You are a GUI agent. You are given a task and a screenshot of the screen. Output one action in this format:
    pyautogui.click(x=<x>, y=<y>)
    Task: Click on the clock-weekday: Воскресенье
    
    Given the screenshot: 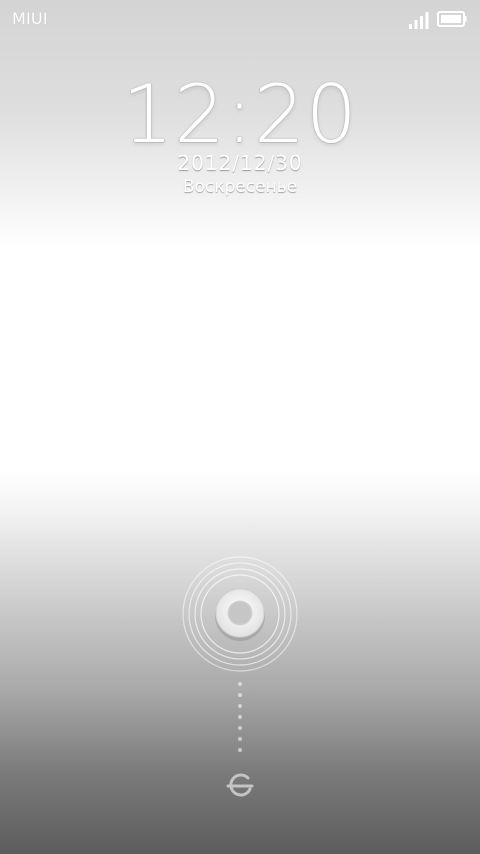 What is the action you would take?
    pyautogui.click(x=240, y=187)
    